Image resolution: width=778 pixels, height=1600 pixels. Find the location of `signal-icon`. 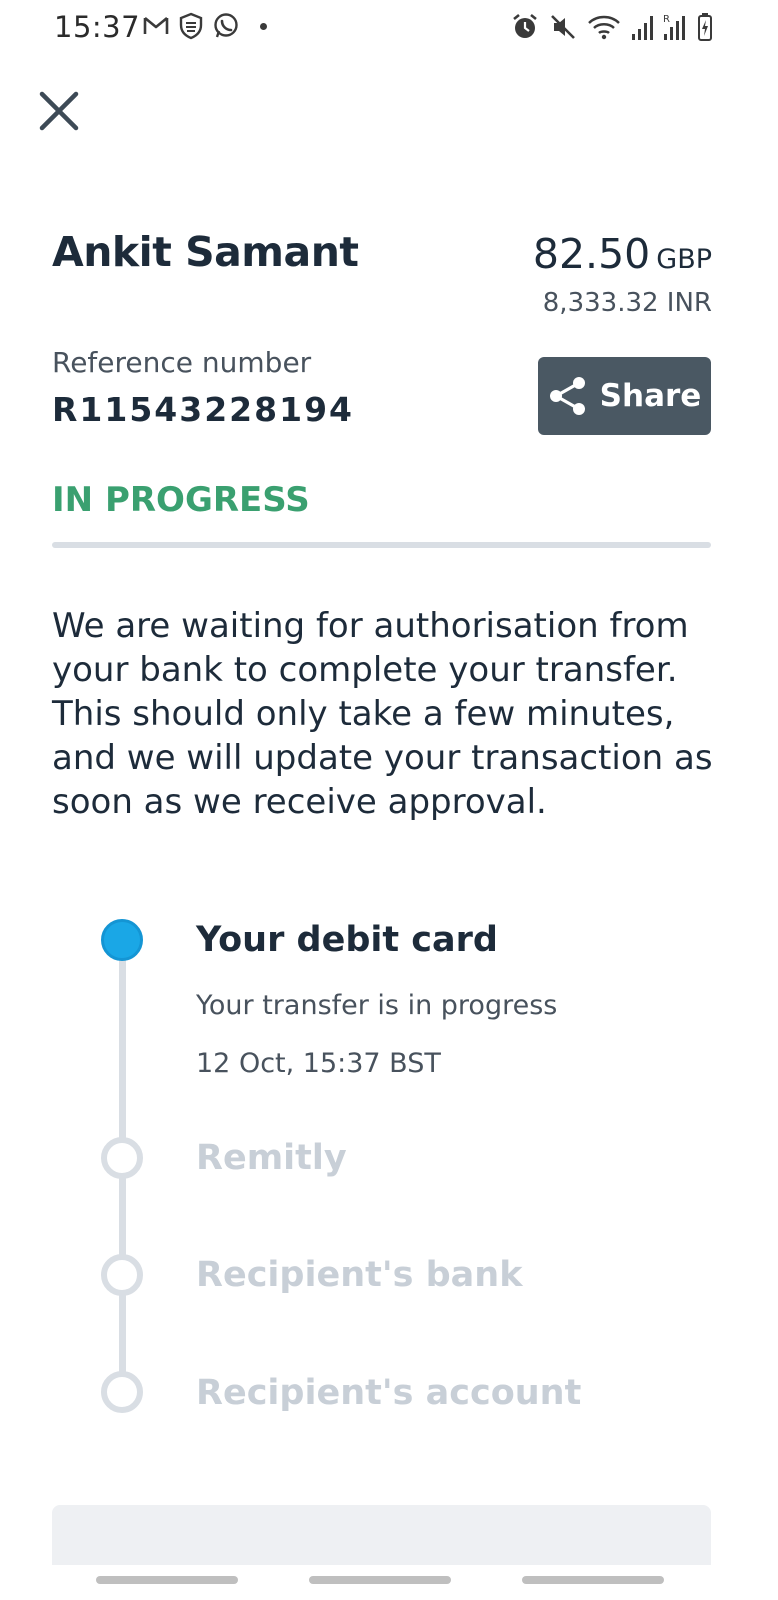

signal-icon is located at coordinates (642, 28).